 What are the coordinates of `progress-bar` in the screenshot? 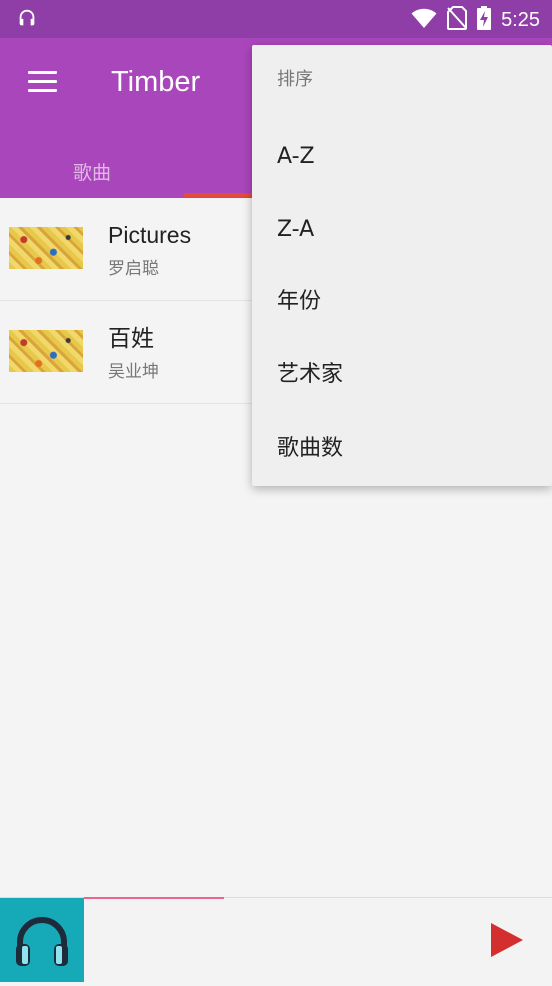 It's located at (318, 898).